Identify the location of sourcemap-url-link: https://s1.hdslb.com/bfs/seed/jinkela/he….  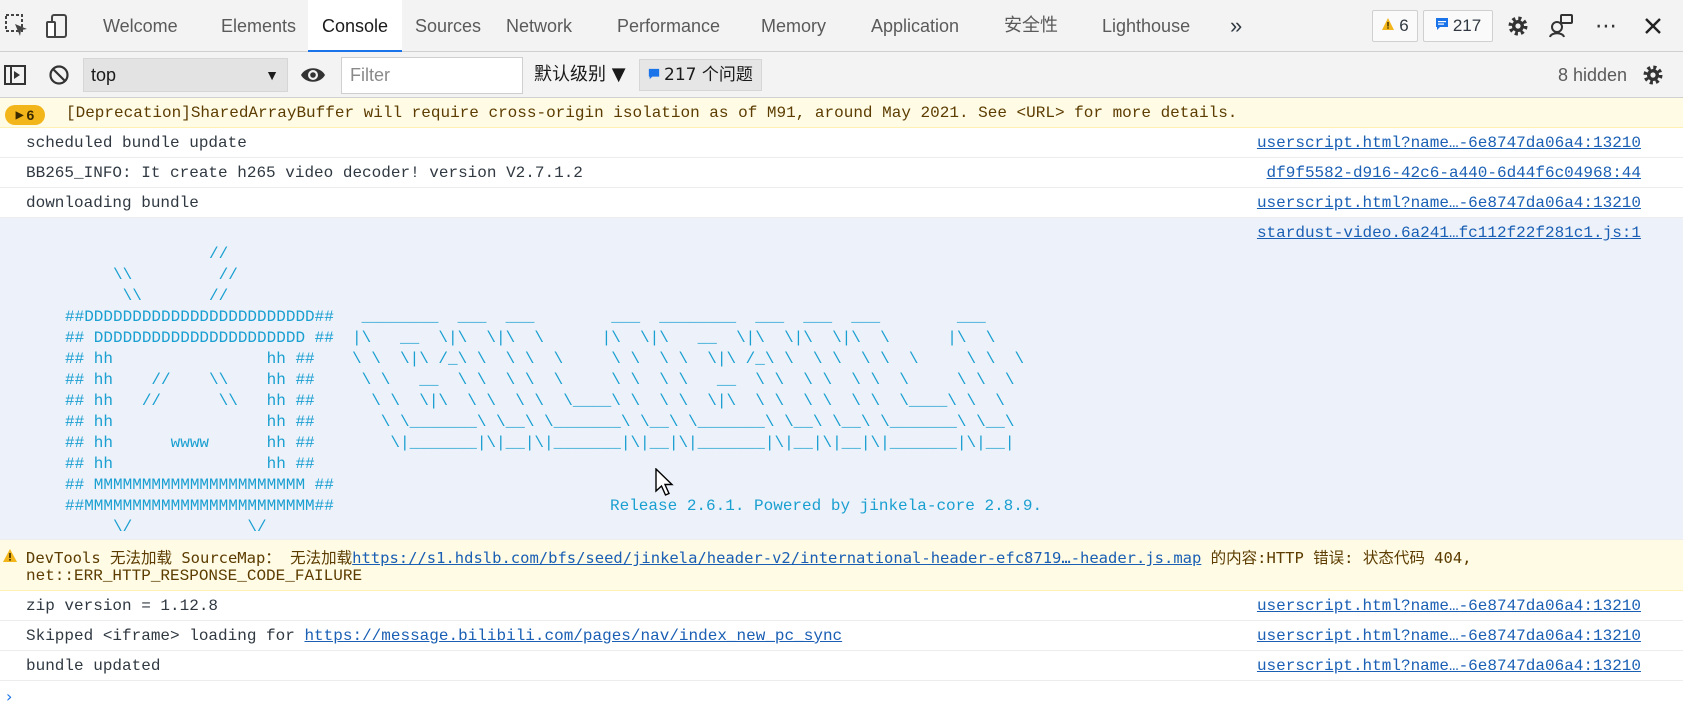
(776, 558).